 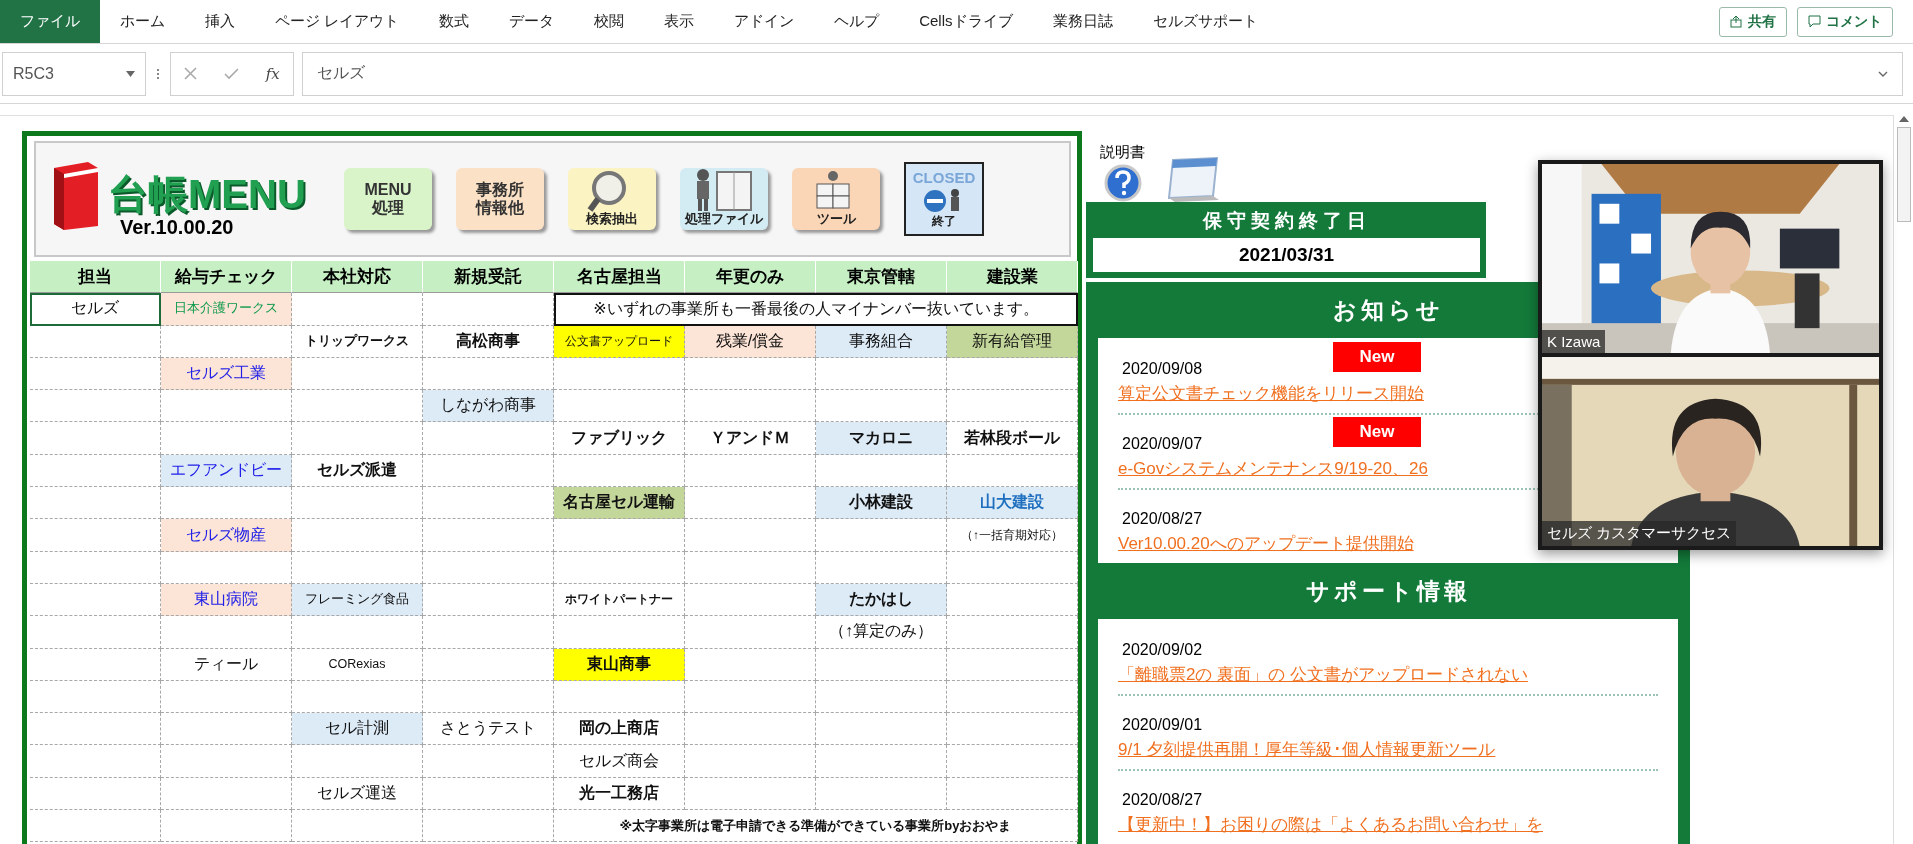 What do you see at coordinates (454, 21) in the screenshot?
I see `ribbon-tab: 数式` at bounding box center [454, 21].